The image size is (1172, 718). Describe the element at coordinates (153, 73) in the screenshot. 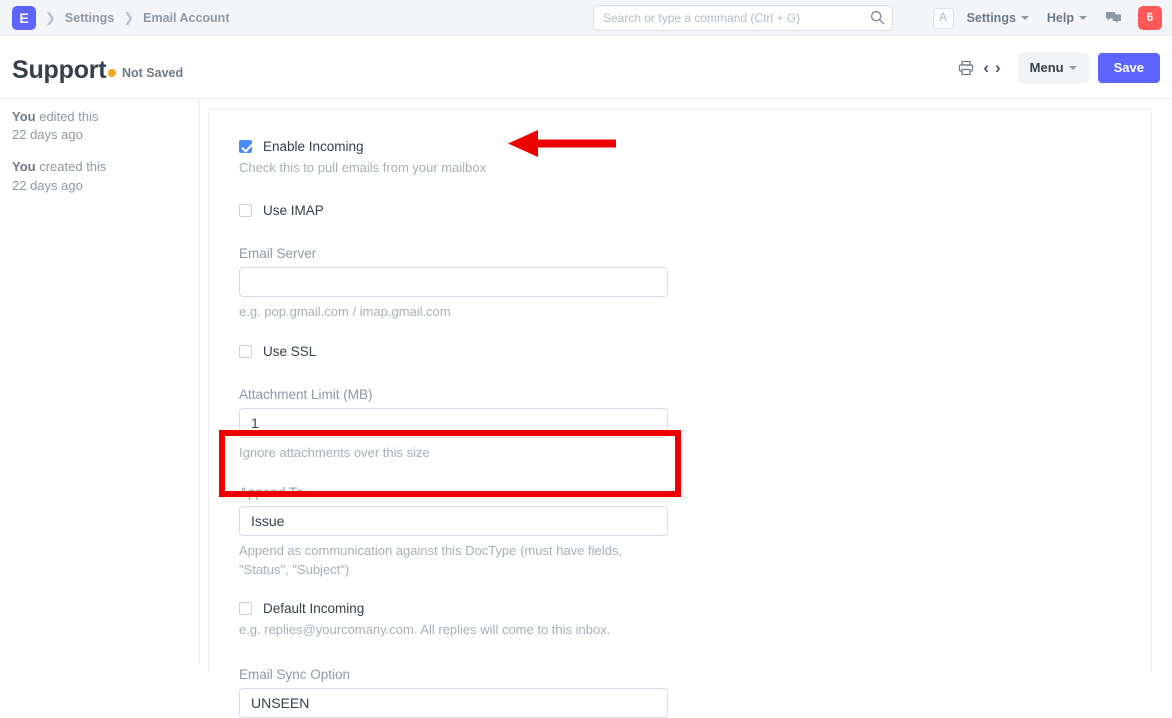

I see `status-label: Not Saved` at that location.